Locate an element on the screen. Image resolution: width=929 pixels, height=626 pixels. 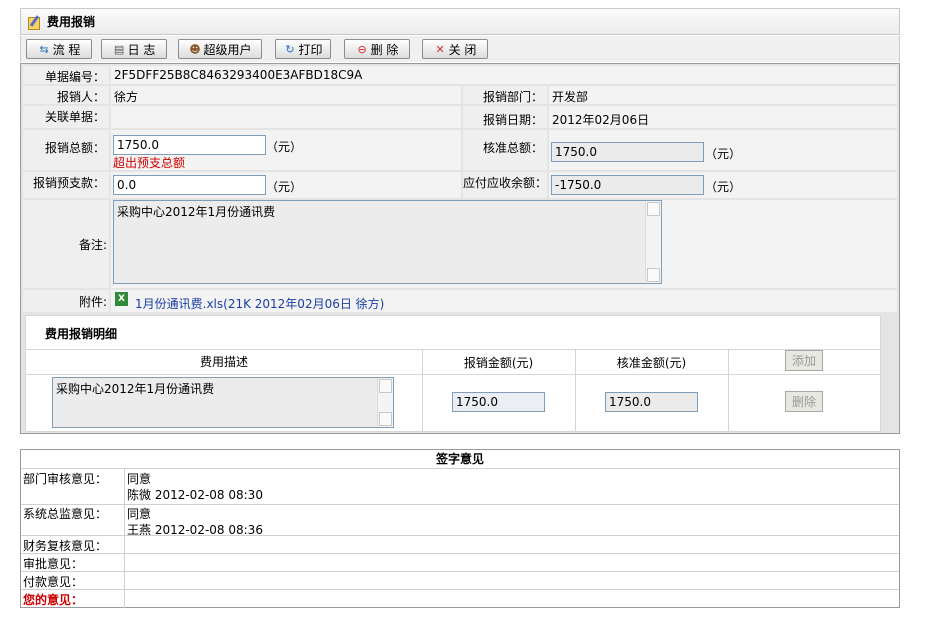
flow-button-label: 流 程 is located at coordinates (66, 49).